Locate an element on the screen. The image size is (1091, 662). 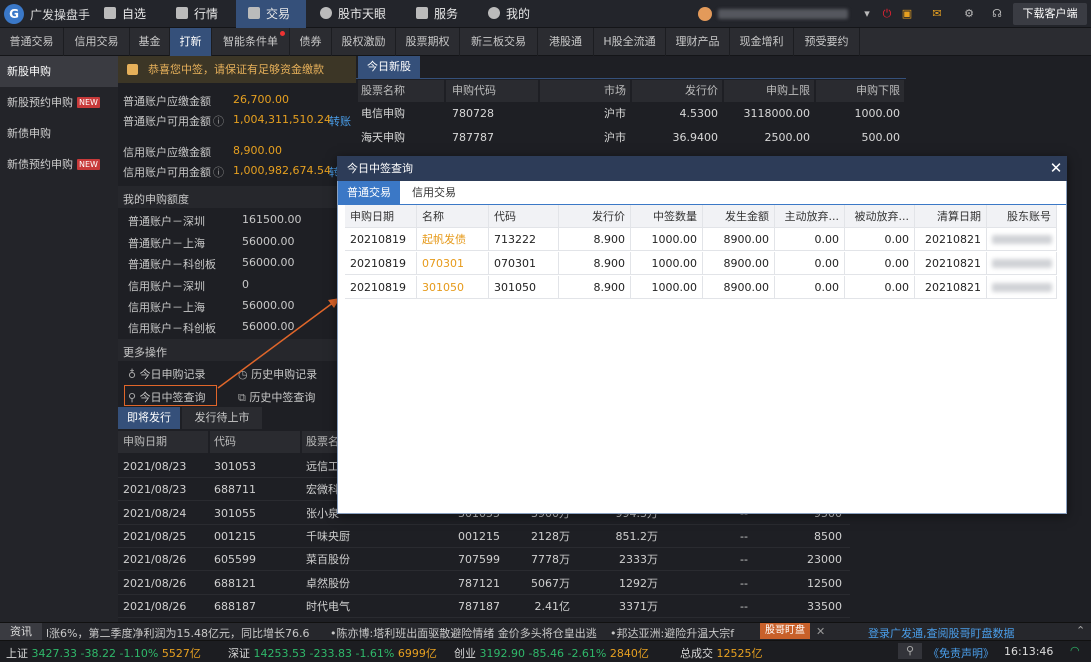
today-win-link: ⚲ 今日中签查询 is located at coordinates (167, 397).